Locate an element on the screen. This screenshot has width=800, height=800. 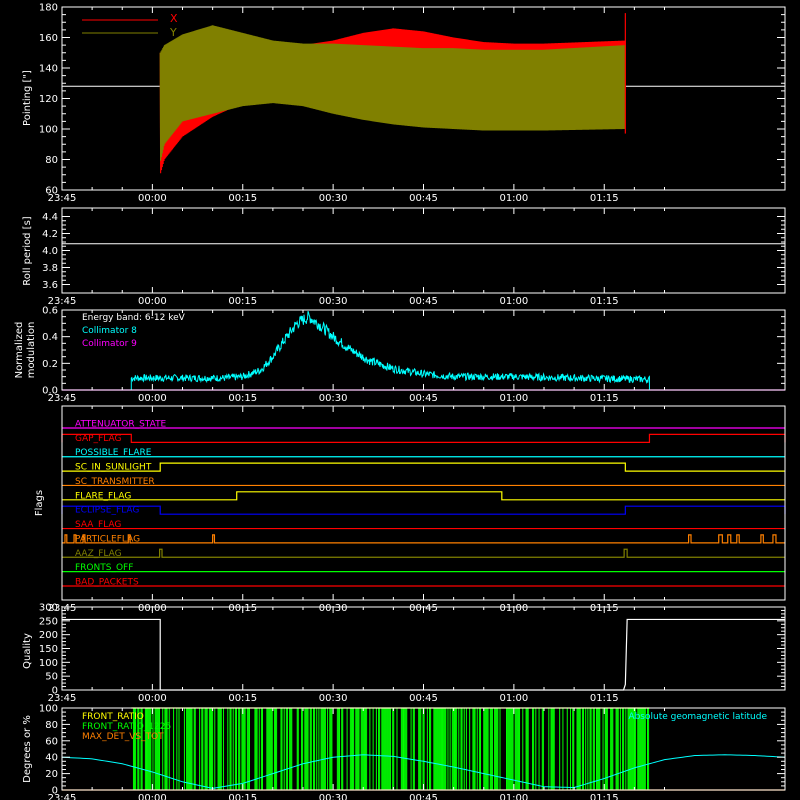
y-tick-label: 4.0 is located at coordinates (50, 251).